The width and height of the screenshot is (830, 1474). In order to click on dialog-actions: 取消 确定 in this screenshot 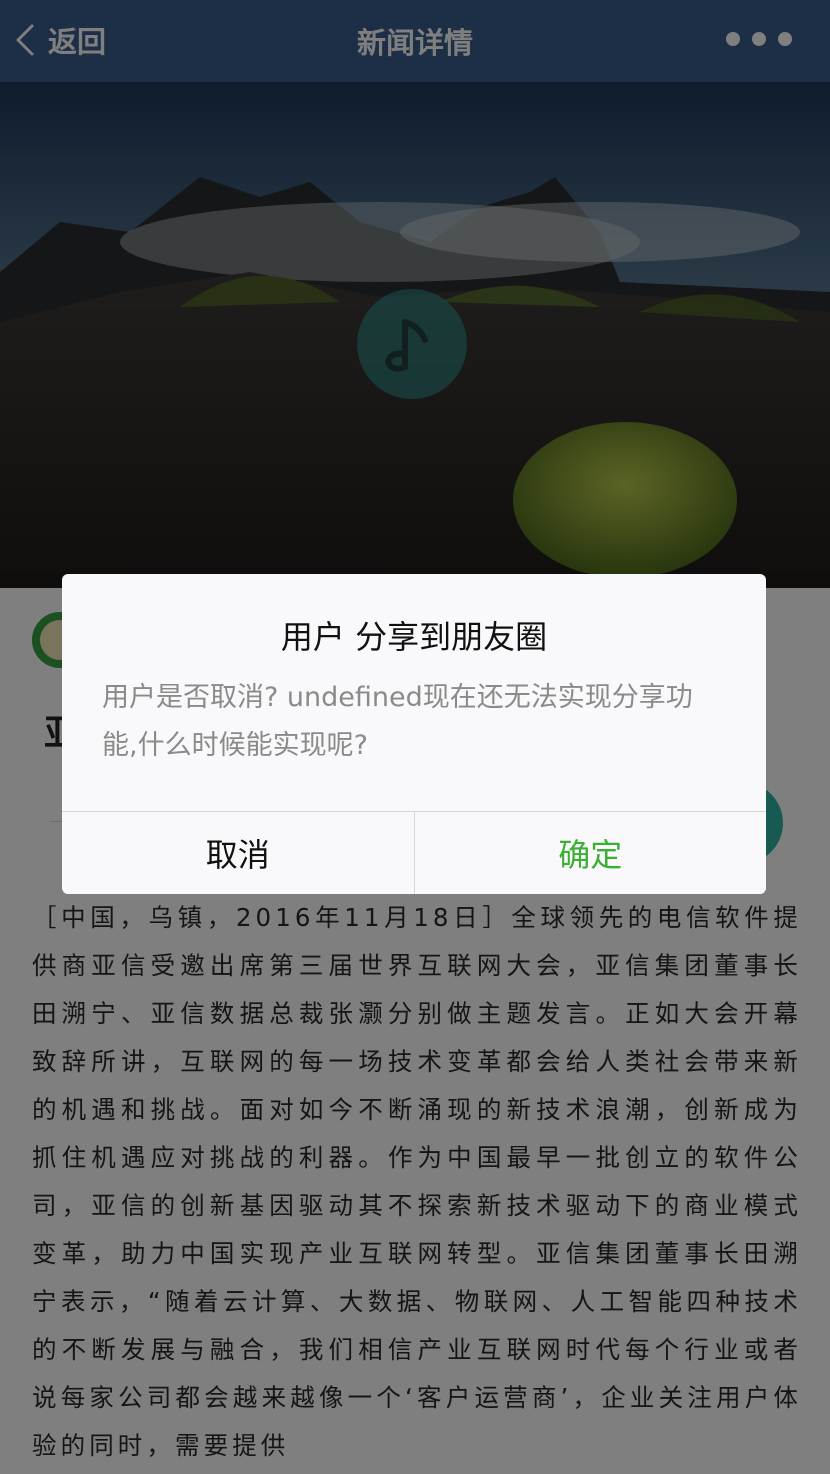, I will do `click(414, 852)`.